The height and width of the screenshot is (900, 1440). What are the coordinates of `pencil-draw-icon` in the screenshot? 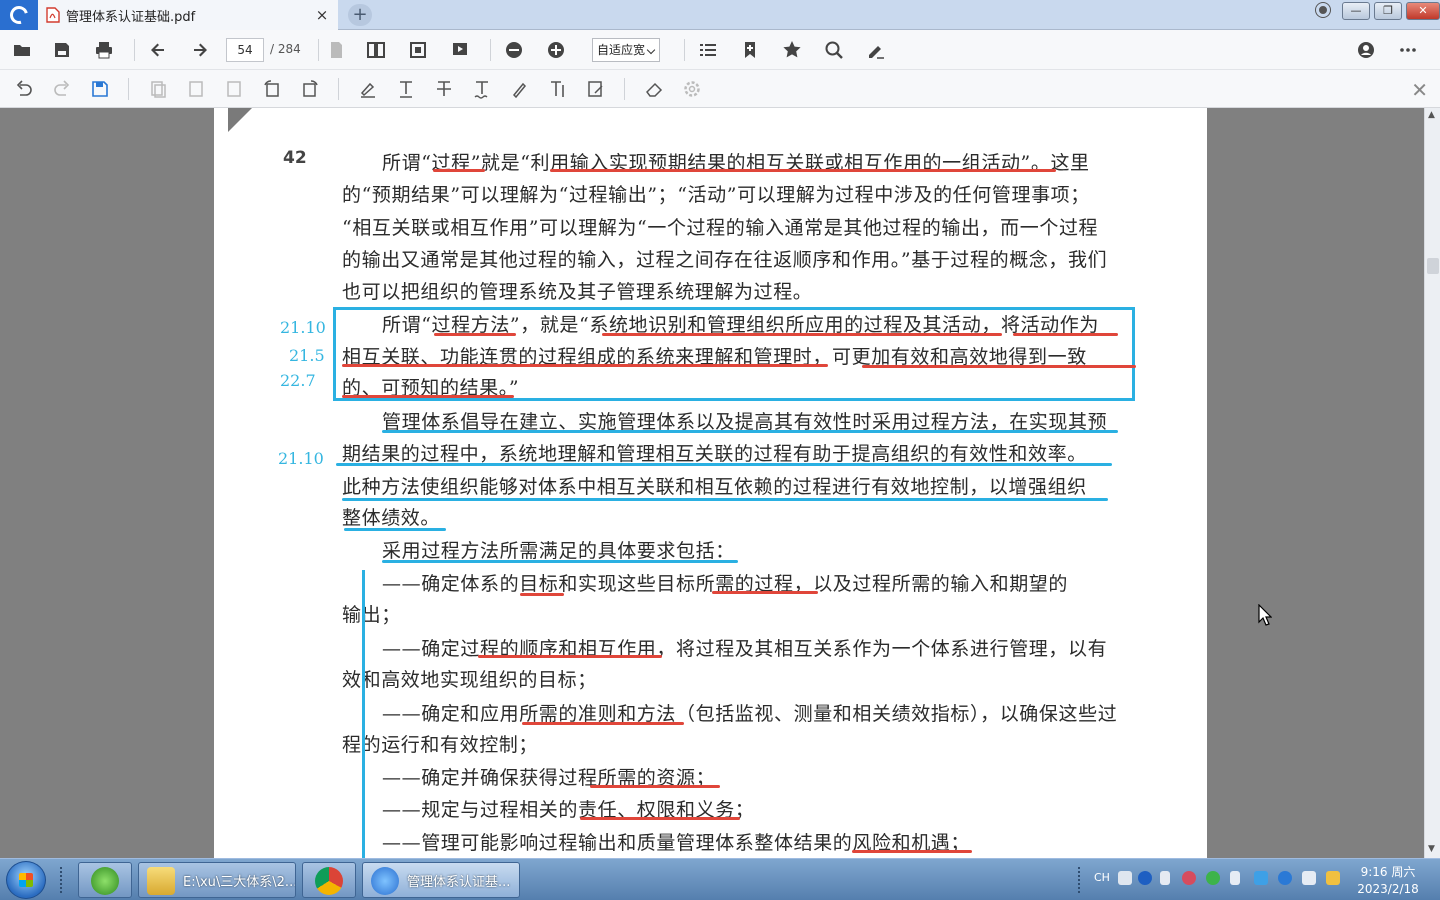 It's located at (520, 89).